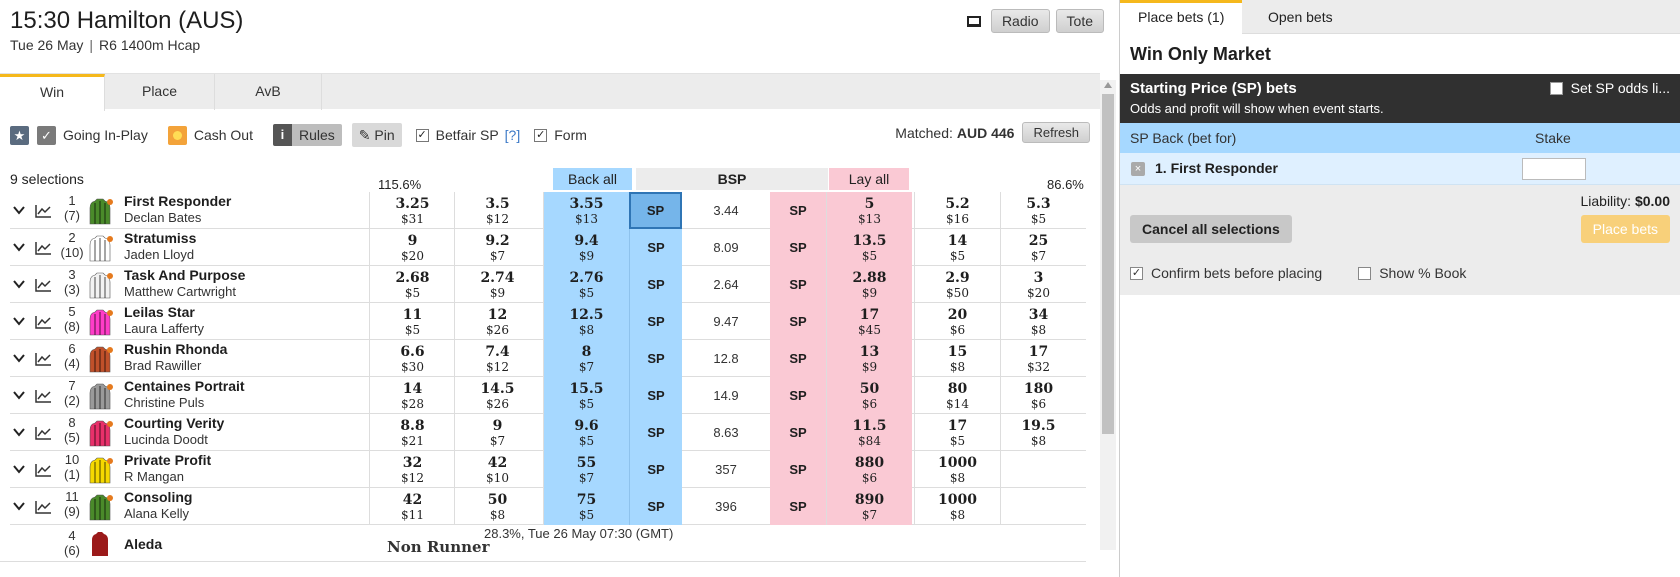 The width and height of the screenshot is (1680, 577). I want to click on lay-price-cell: 13 $9, so click(869, 358).